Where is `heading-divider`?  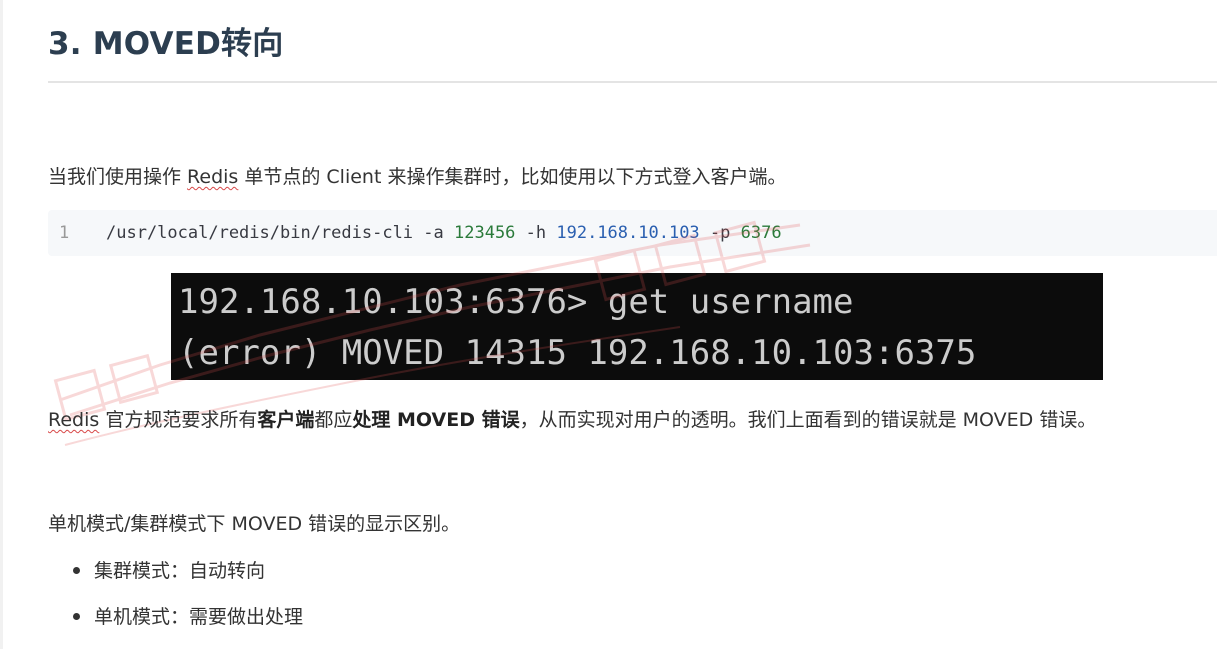 heading-divider is located at coordinates (632, 82).